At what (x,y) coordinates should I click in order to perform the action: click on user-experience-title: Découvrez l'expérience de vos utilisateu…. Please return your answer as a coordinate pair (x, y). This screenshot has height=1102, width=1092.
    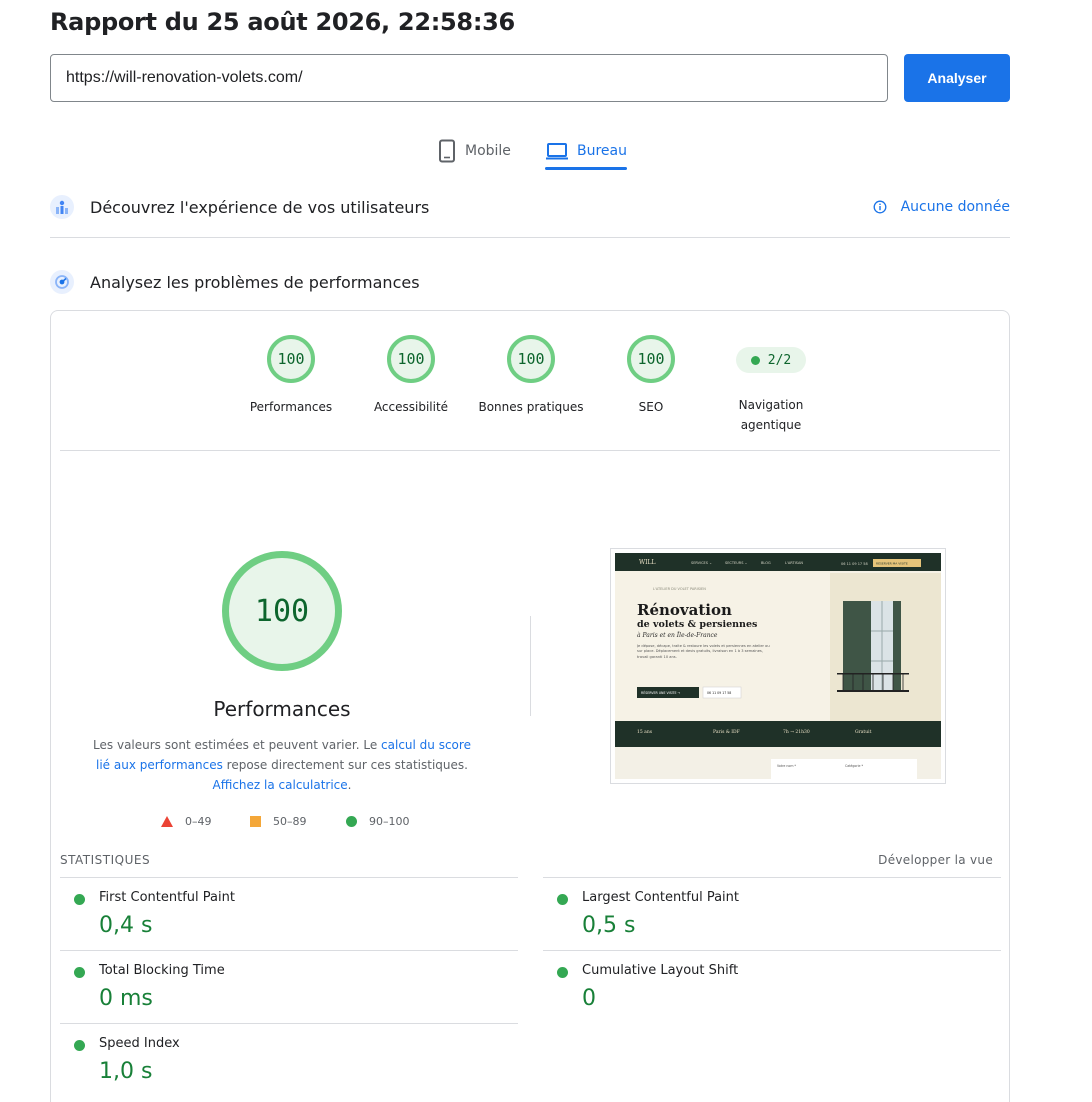
    Looking at the image, I should click on (260, 207).